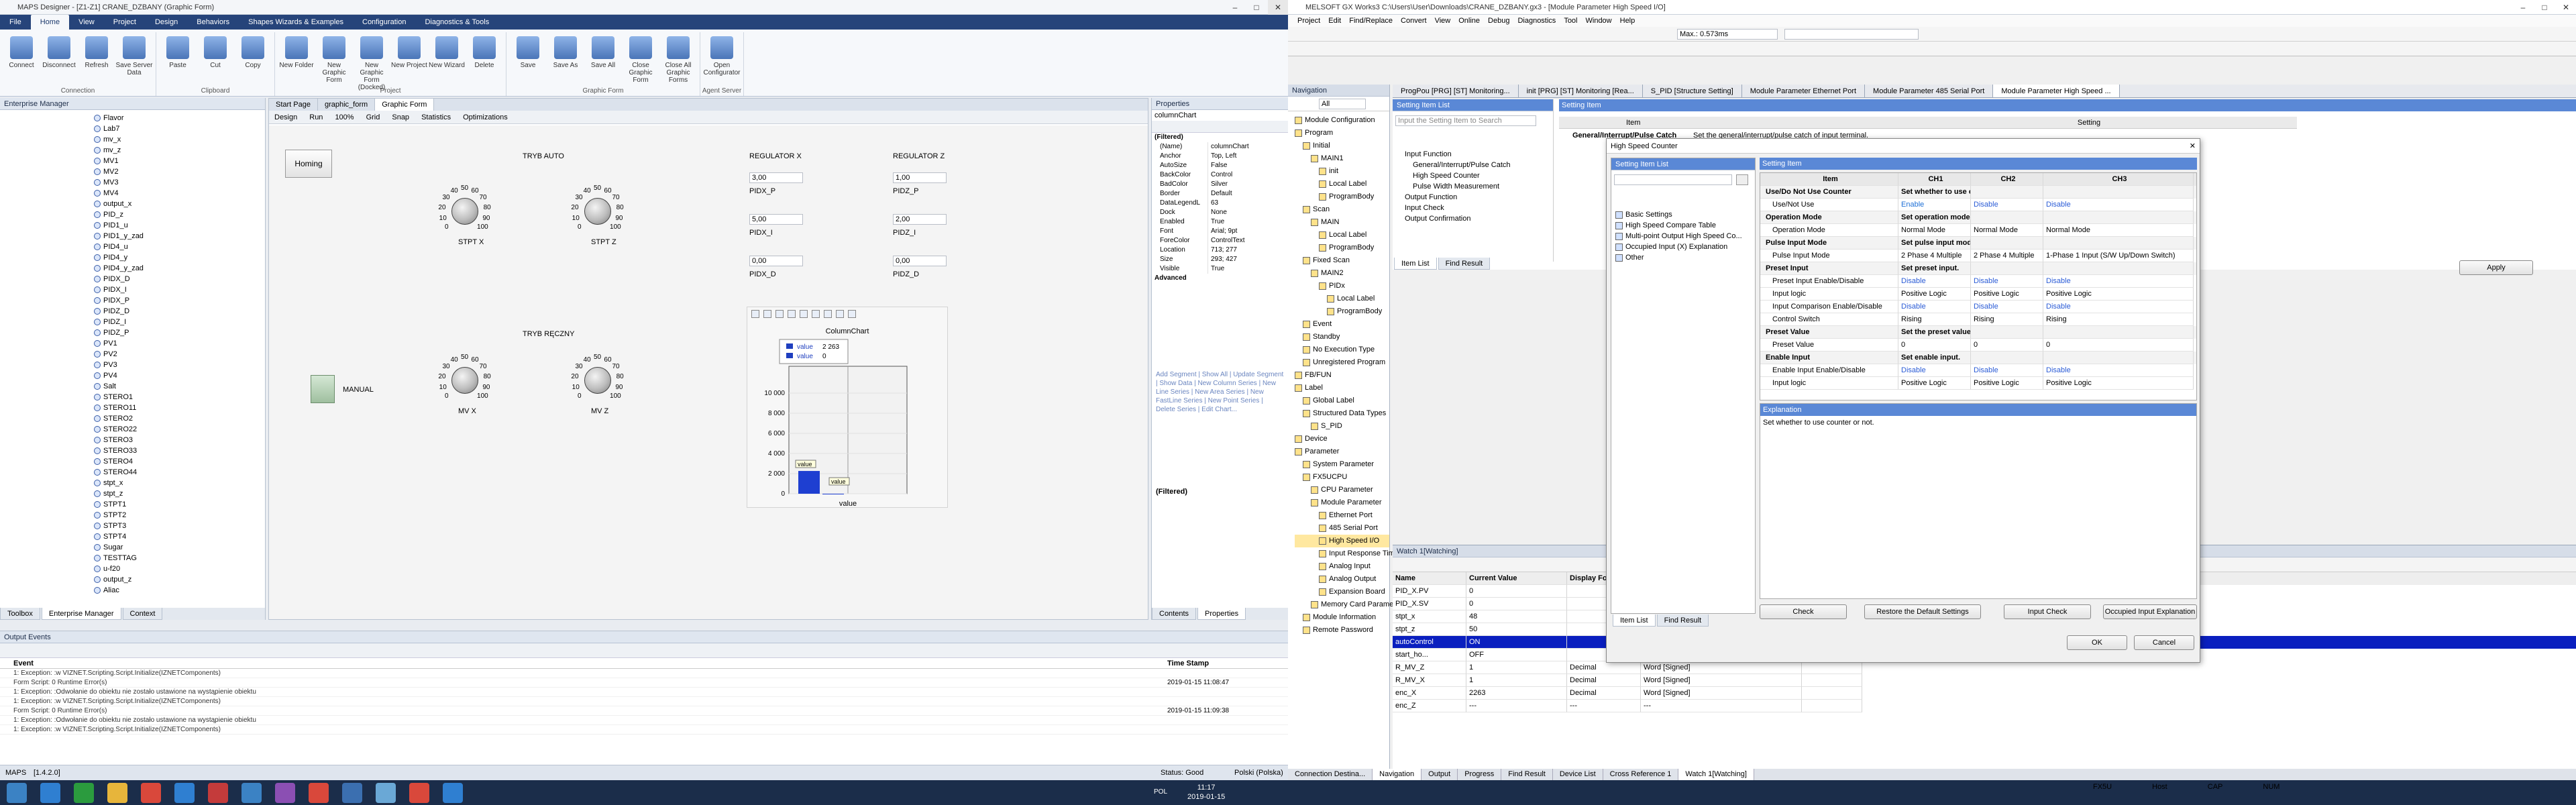 The image size is (2576, 805). What do you see at coordinates (17, 793) in the screenshot?
I see `start-icon` at bounding box center [17, 793].